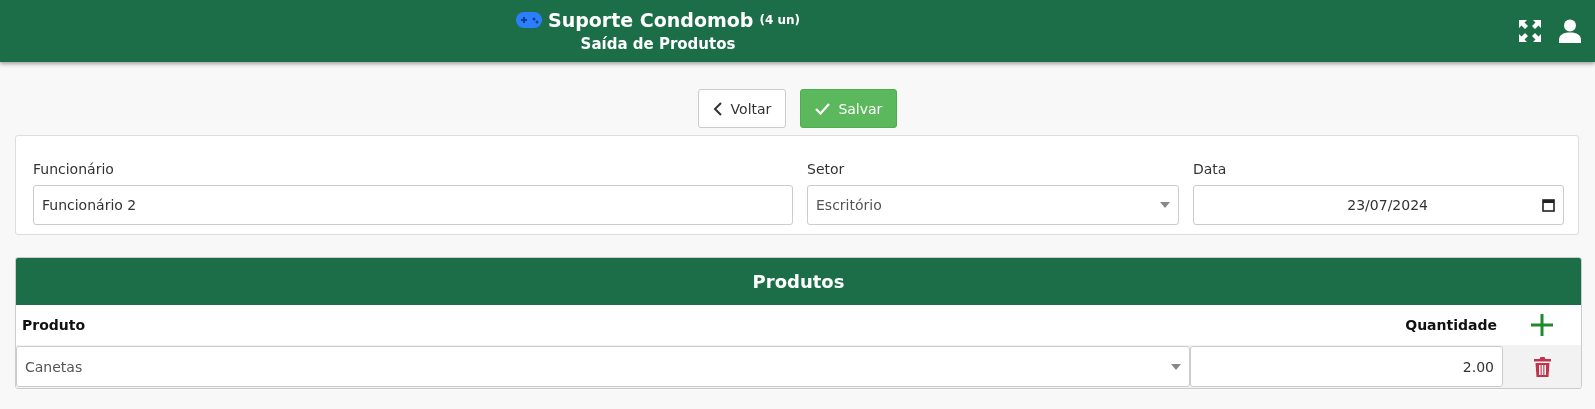 The image size is (1595, 409). What do you see at coordinates (826, 169) in the screenshot?
I see `field-label: Setor` at bounding box center [826, 169].